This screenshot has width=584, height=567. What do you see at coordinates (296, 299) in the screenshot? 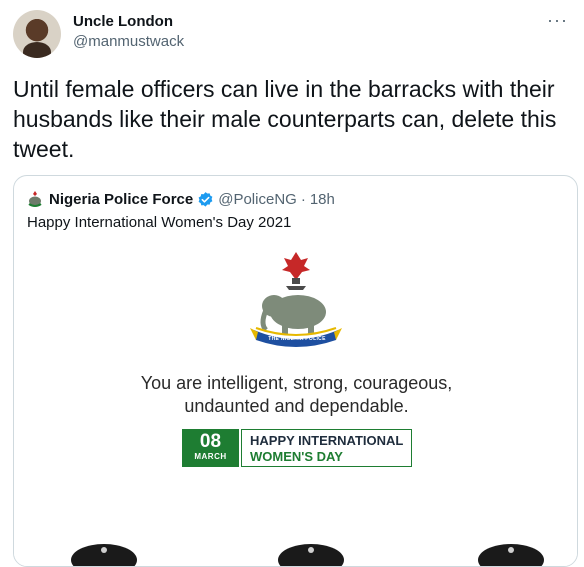
I see `police-emblem-icon` at bounding box center [296, 299].